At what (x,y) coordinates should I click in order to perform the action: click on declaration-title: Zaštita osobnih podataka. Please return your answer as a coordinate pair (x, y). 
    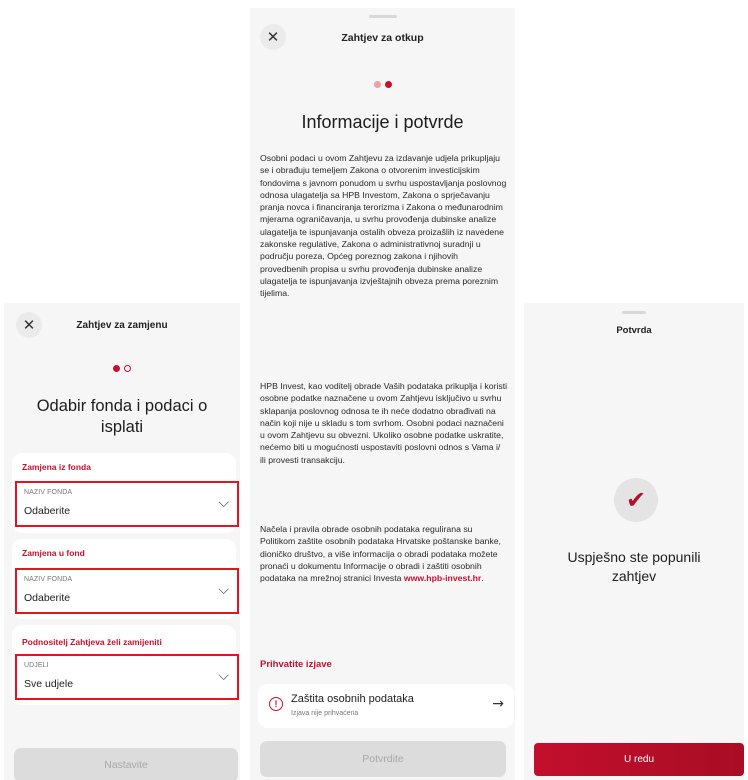
    Looking at the image, I should click on (352, 699).